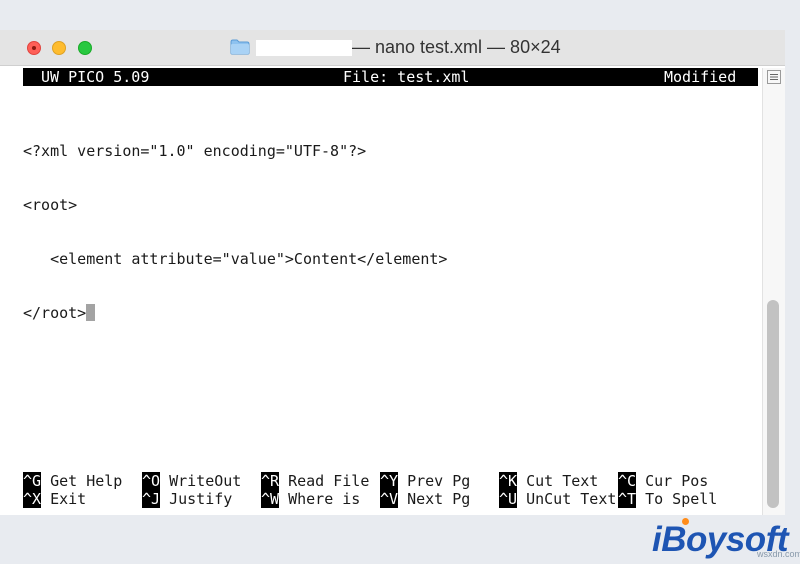 The width and height of the screenshot is (800, 564). What do you see at coordinates (320, 499) in the screenshot?
I see `shortcut-label: Where is` at bounding box center [320, 499].